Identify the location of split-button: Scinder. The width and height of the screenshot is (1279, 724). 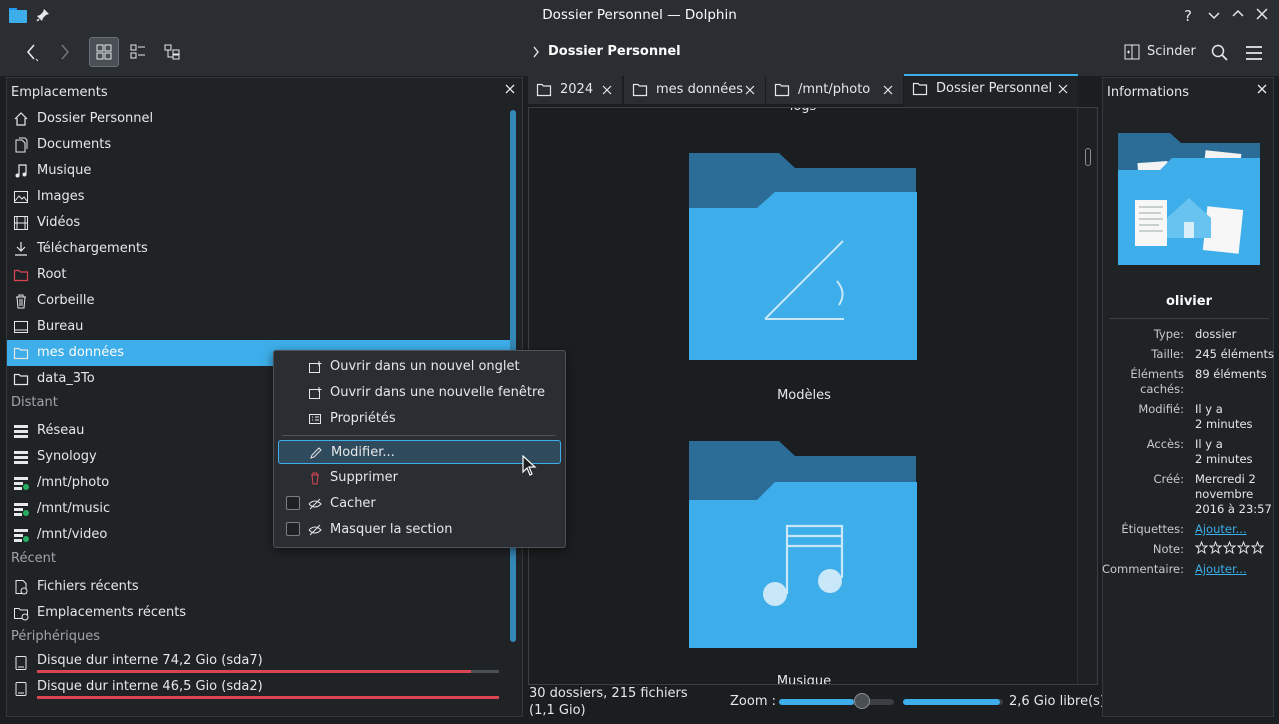
(1160, 52).